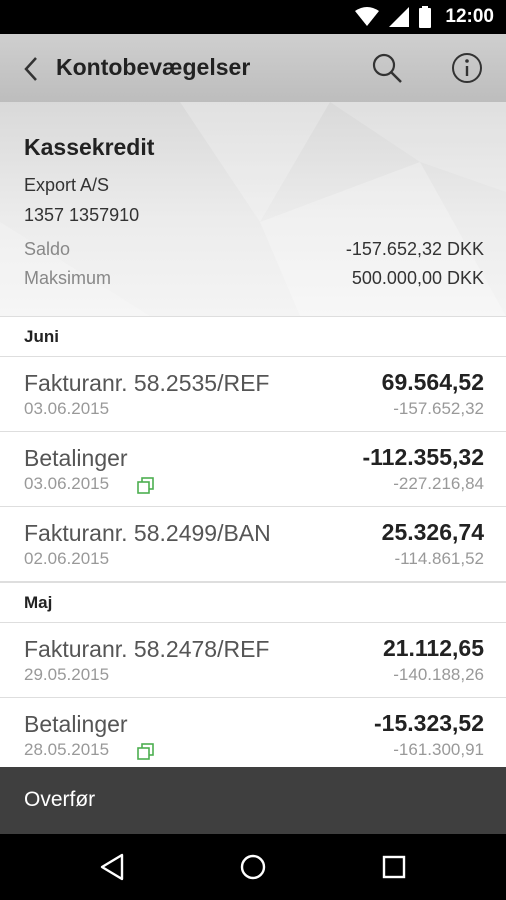  Describe the element at coordinates (253, 336) in the screenshot. I see `section-header: Juni` at that location.